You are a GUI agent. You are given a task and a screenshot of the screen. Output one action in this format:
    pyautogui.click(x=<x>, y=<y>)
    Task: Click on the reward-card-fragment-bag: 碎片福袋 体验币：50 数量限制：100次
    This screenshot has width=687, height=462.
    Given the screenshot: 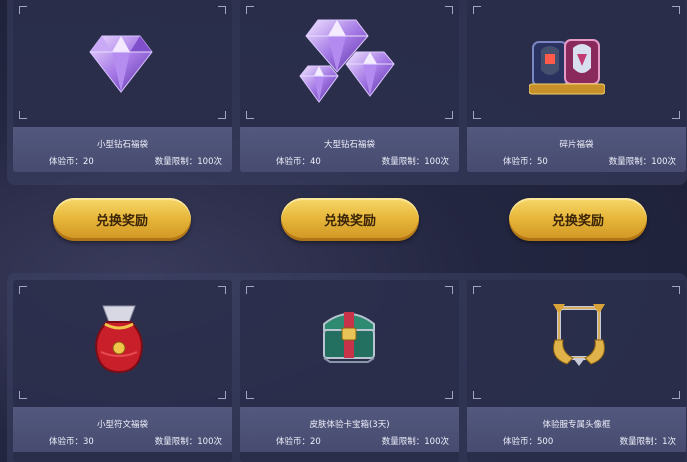 What is the action you would take?
    pyautogui.click(x=576, y=86)
    